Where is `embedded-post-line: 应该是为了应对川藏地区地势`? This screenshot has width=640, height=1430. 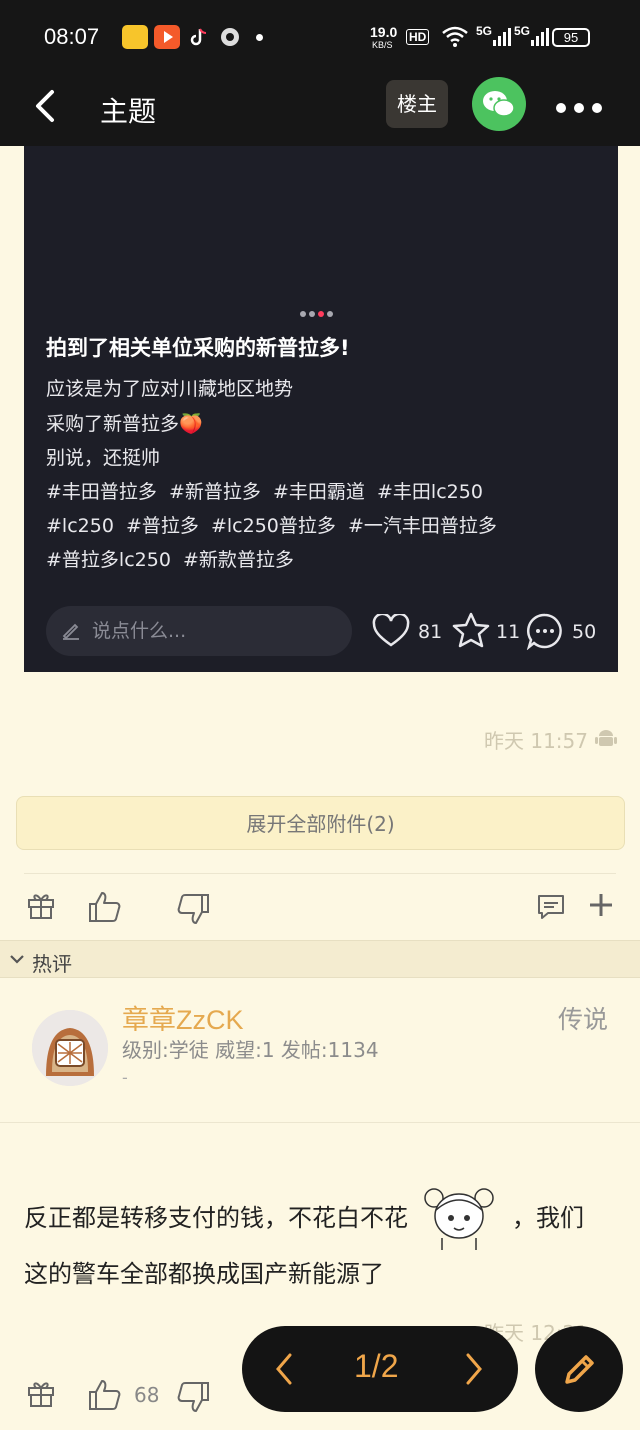
embedded-post-line: 应该是为了应对川藏地区地势 is located at coordinates (170, 389).